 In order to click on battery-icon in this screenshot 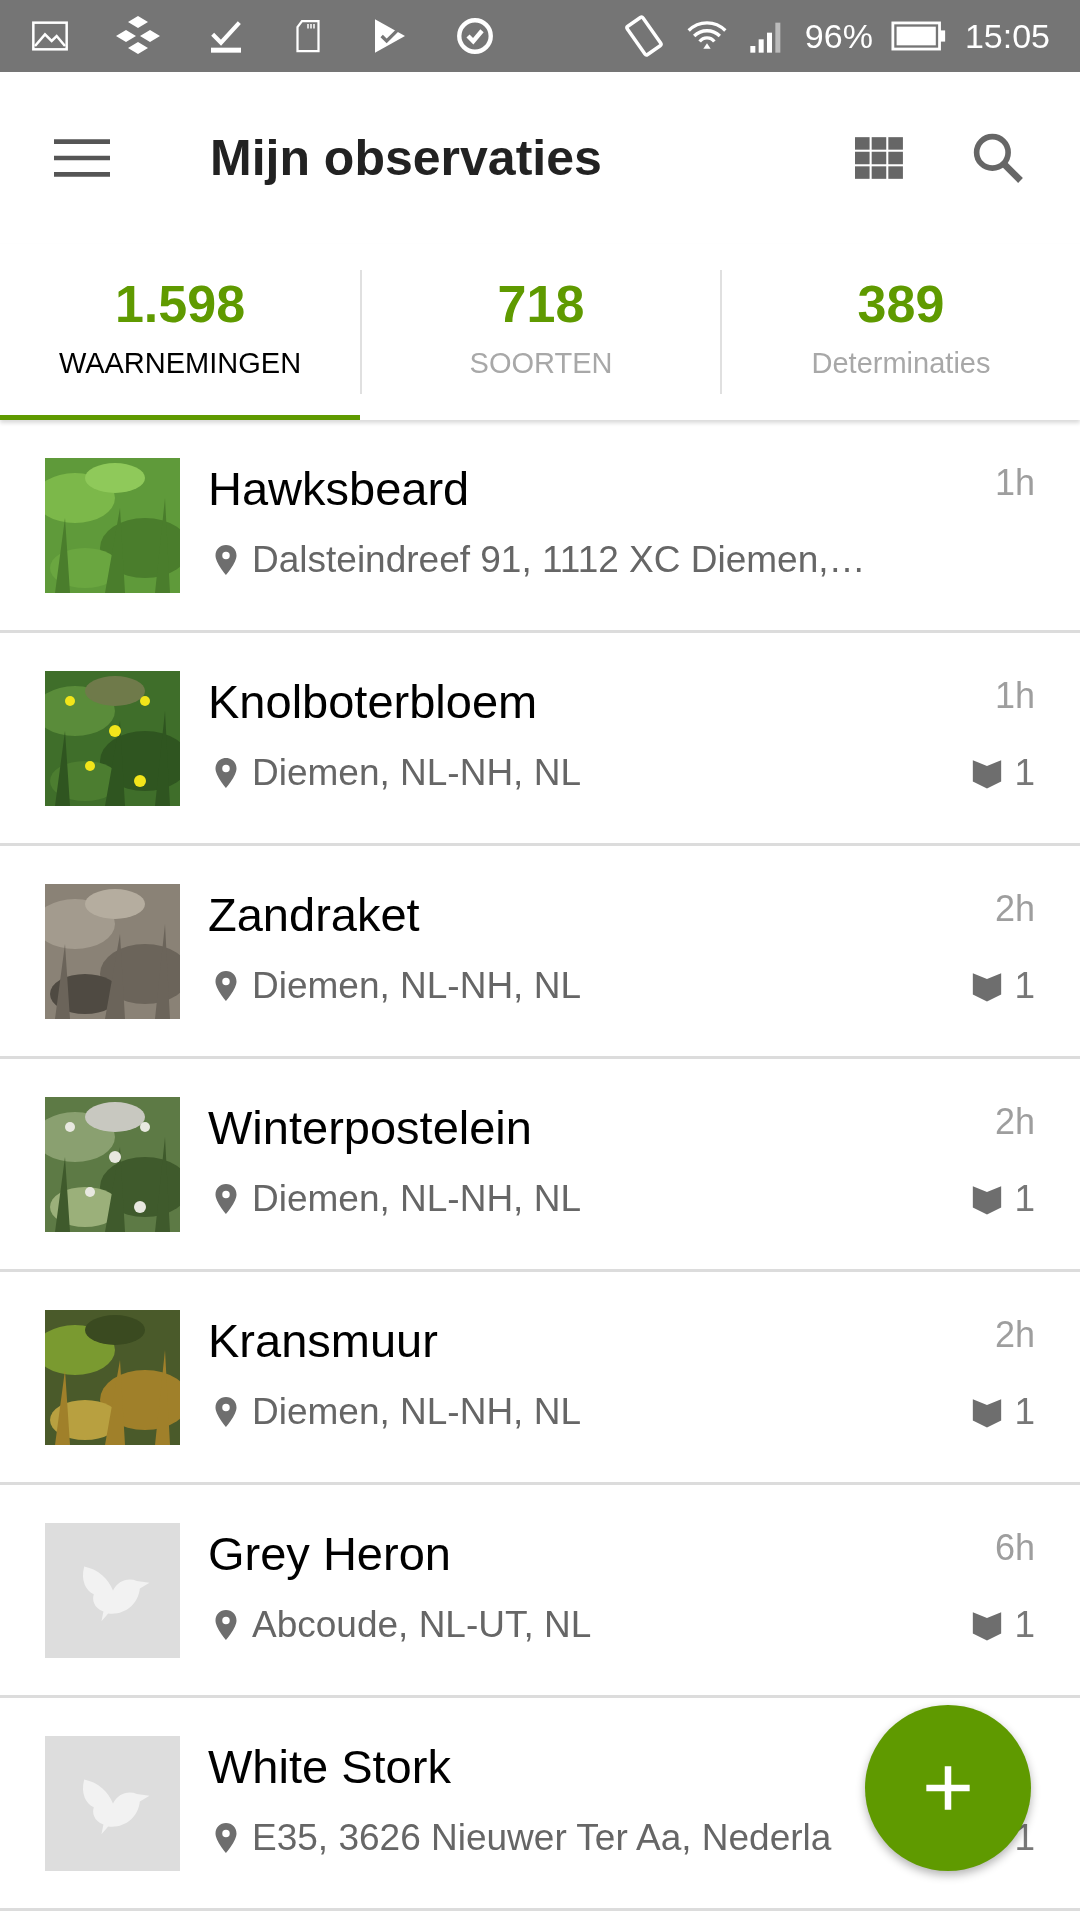, I will do `click(918, 36)`.